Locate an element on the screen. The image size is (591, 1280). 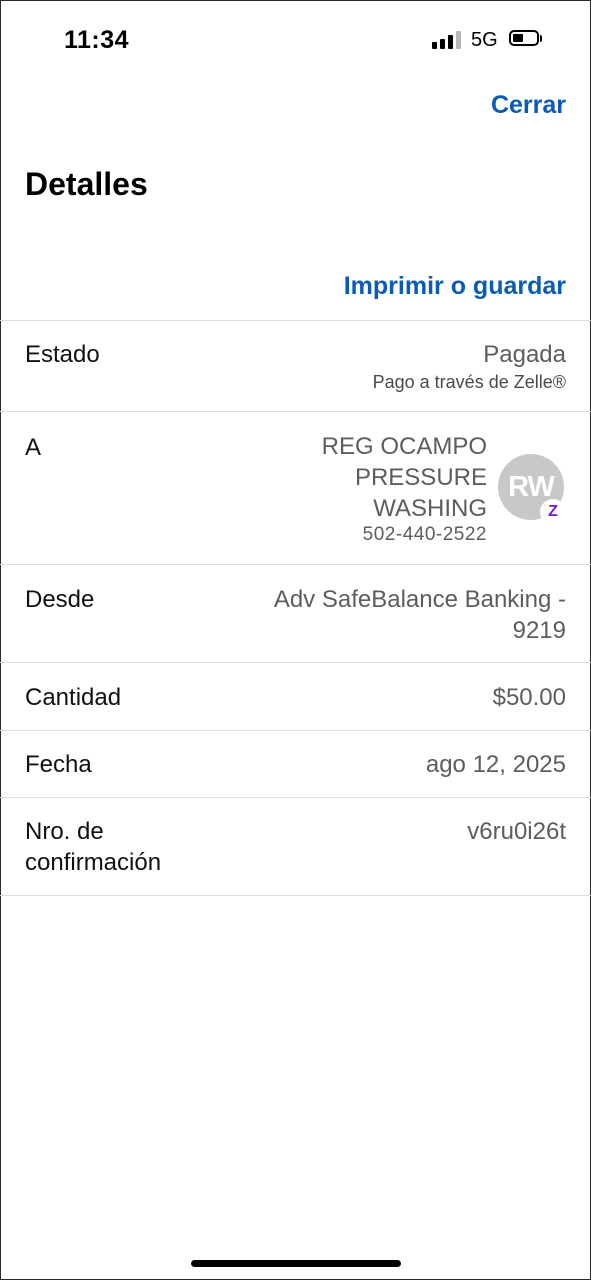
network-type: 5G is located at coordinates (484, 40).